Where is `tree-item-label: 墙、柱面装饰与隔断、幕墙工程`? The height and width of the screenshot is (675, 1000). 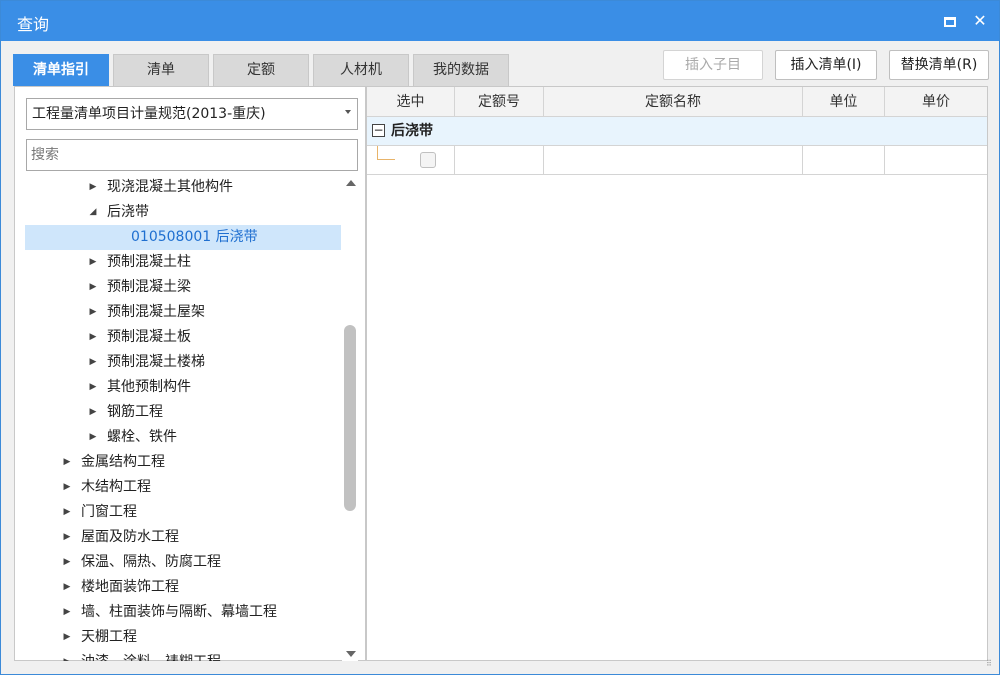
tree-item-label: 墙、柱面装饰与隔断、幕墙工程 is located at coordinates (179, 612).